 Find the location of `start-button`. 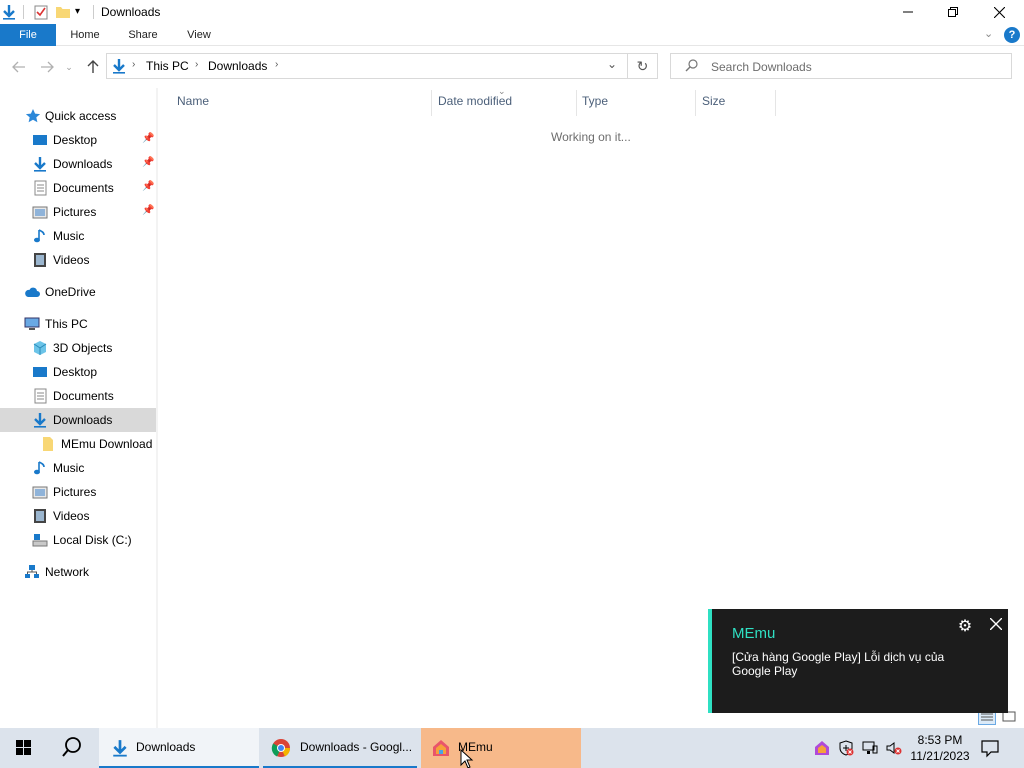

start-button is located at coordinates (24, 748).